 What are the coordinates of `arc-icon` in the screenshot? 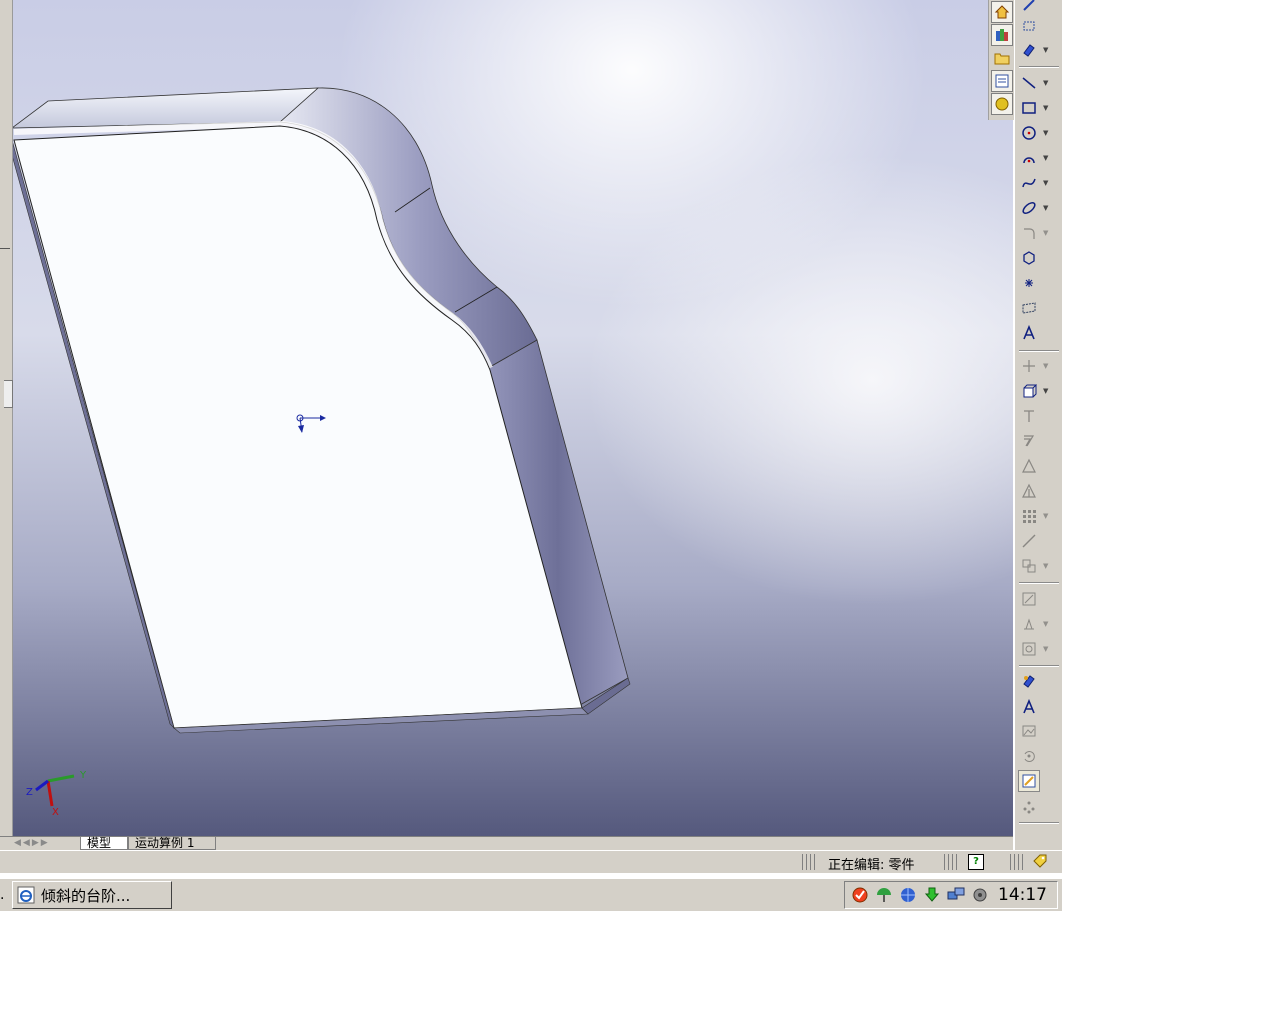 It's located at (1029, 158).